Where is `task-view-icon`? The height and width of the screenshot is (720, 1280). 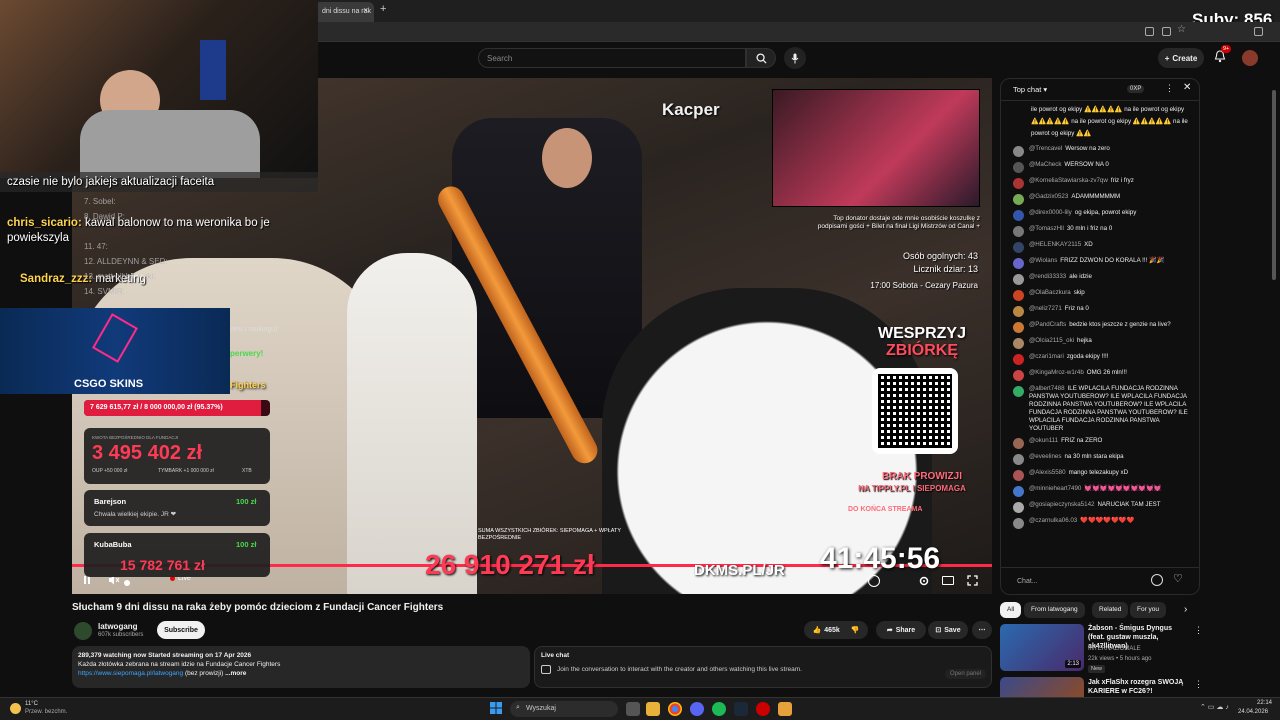 task-view-icon is located at coordinates (633, 709).